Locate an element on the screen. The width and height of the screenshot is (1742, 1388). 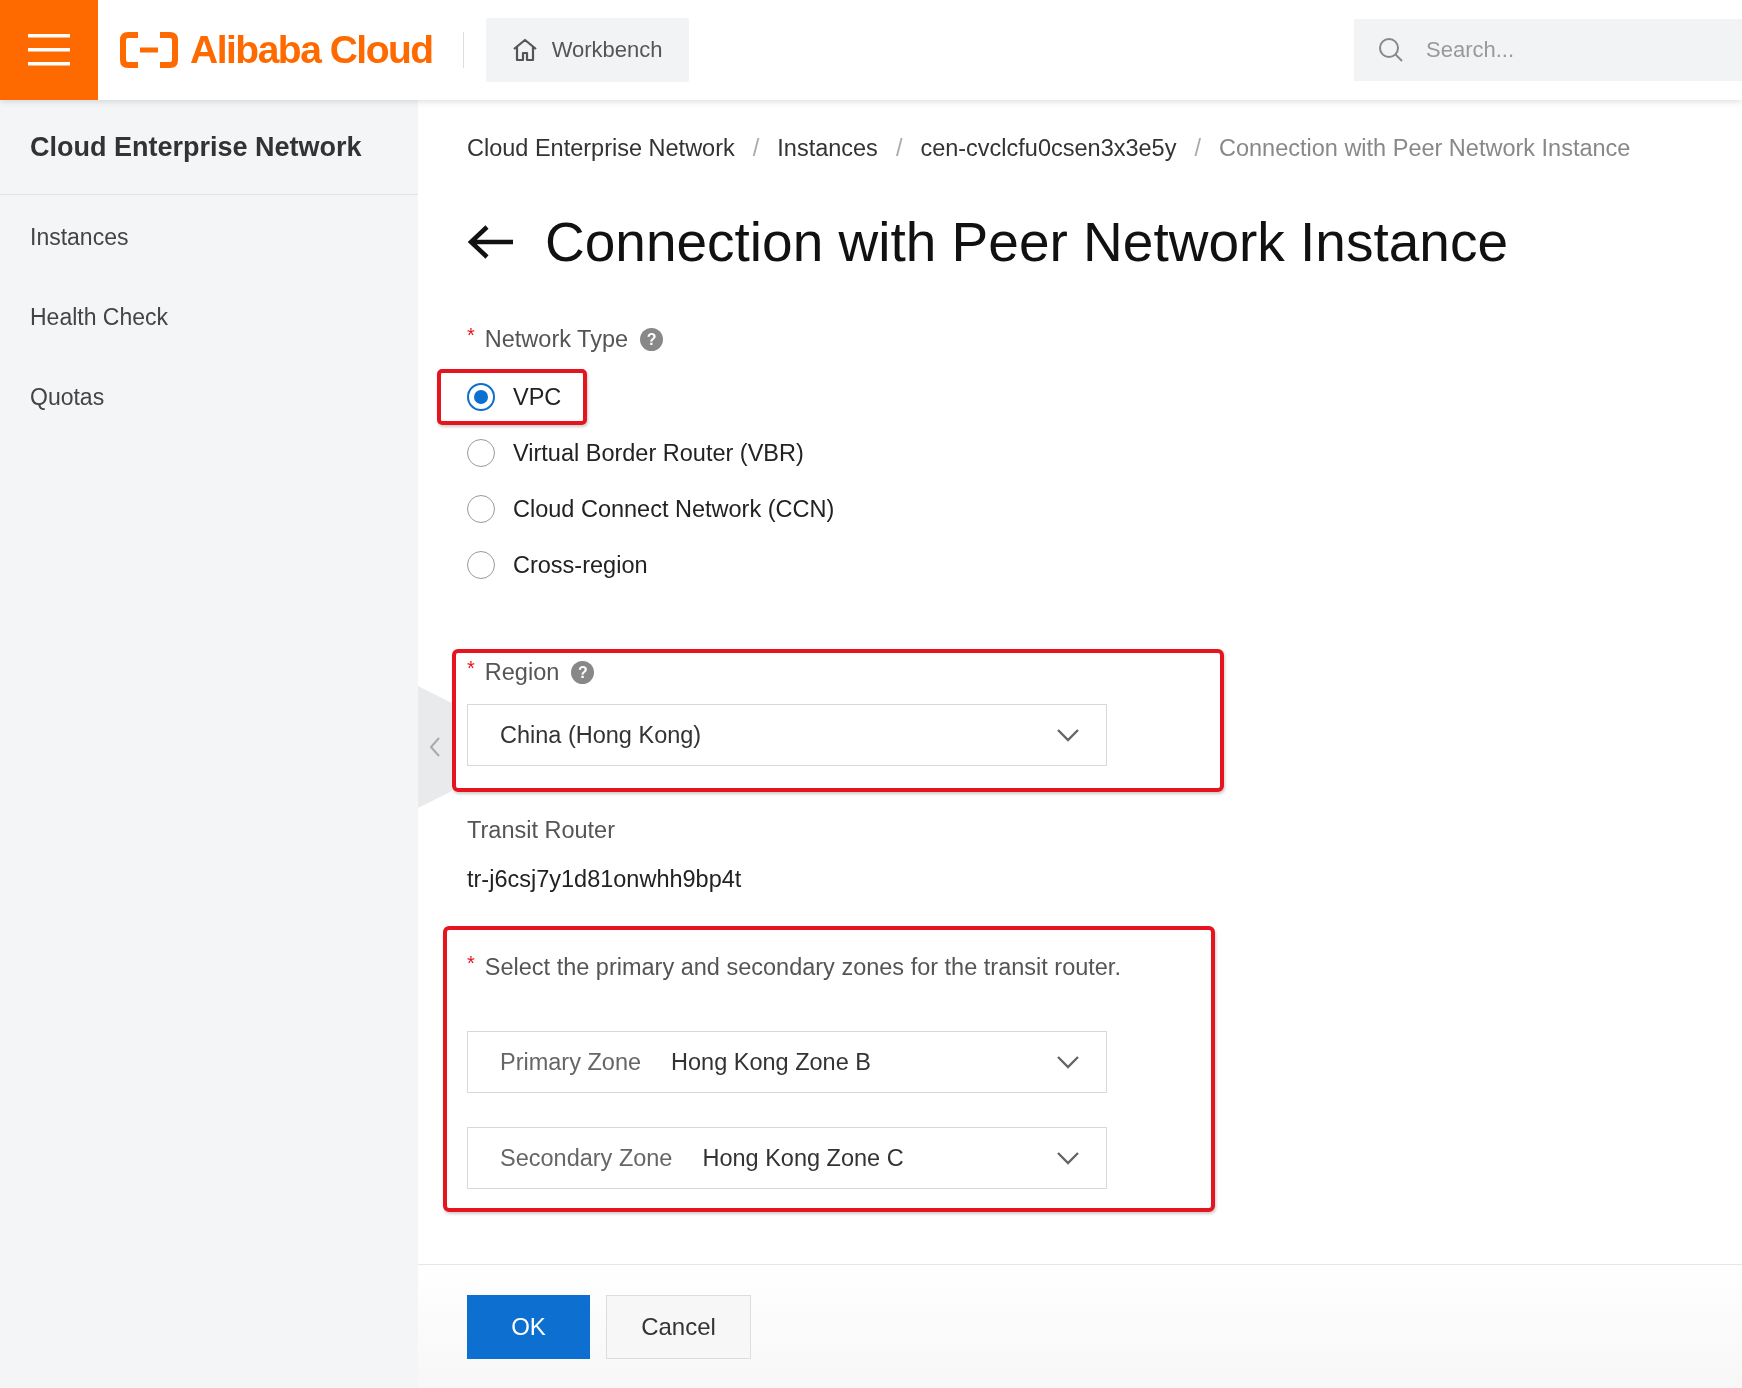
home-icon is located at coordinates (524, 50).